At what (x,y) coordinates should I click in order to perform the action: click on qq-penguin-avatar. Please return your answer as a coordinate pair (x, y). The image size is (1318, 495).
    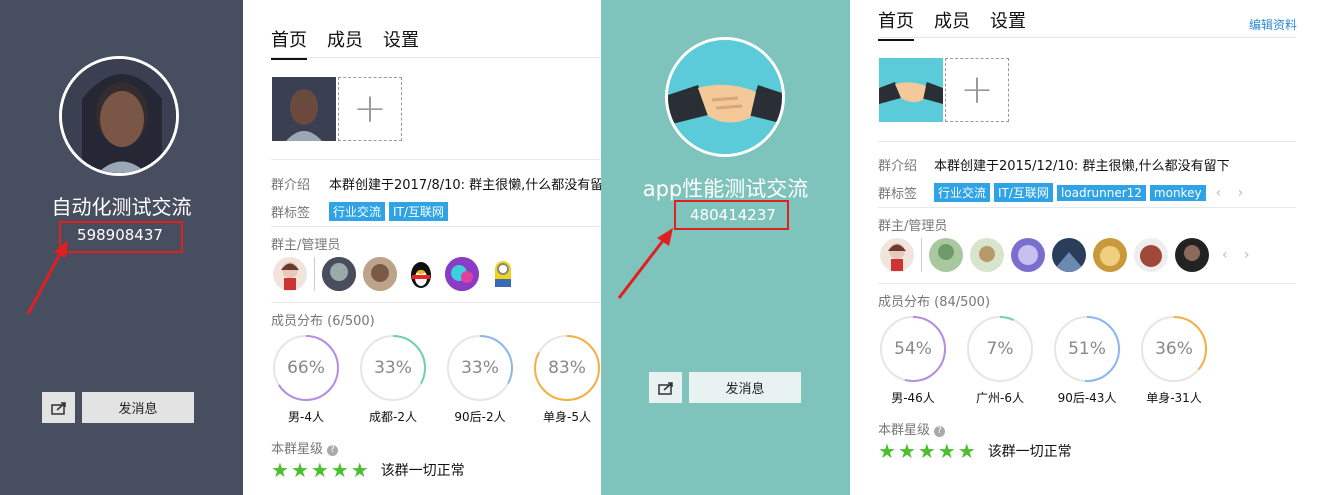
    Looking at the image, I should click on (421, 274).